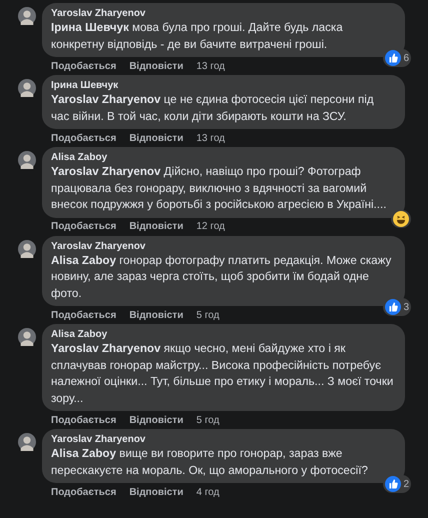 This screenshot has height=518, width=428. I want to click on author-name: Ірина Шевчук, so click(223, 85).